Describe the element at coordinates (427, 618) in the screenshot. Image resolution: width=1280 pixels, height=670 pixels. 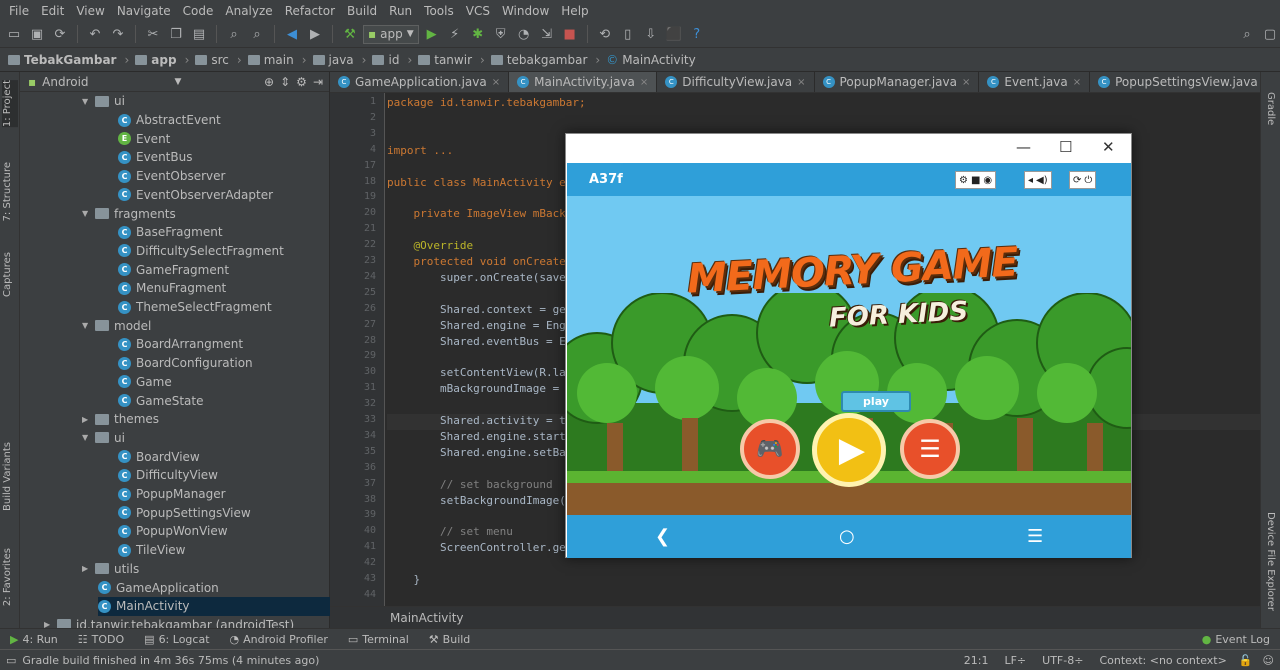
I see `editor-status-text: MainActivity` at that location.